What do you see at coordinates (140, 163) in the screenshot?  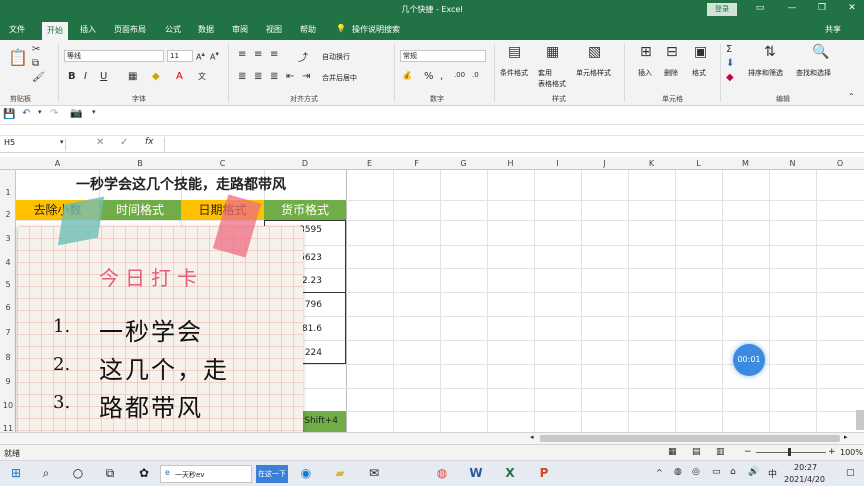 I see `column-header: B` at bounding box center [140, 163].